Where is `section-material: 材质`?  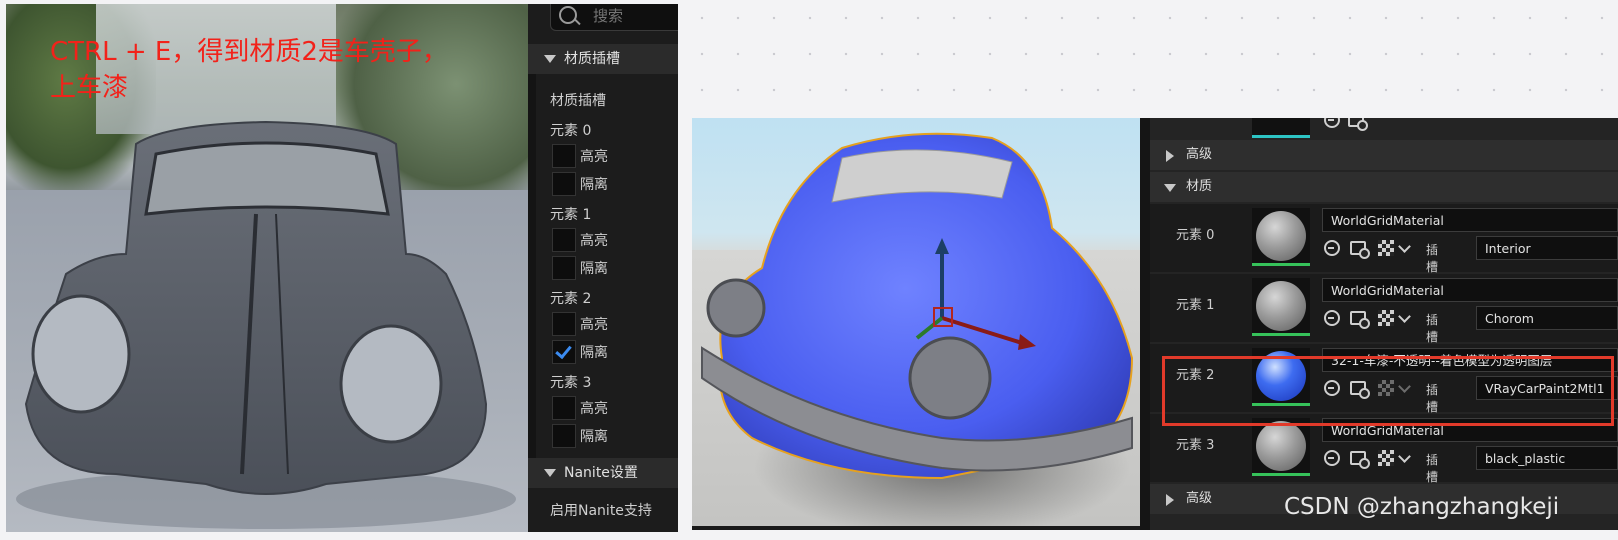 section-material: 材质 is located at coordinates (1384, 187).